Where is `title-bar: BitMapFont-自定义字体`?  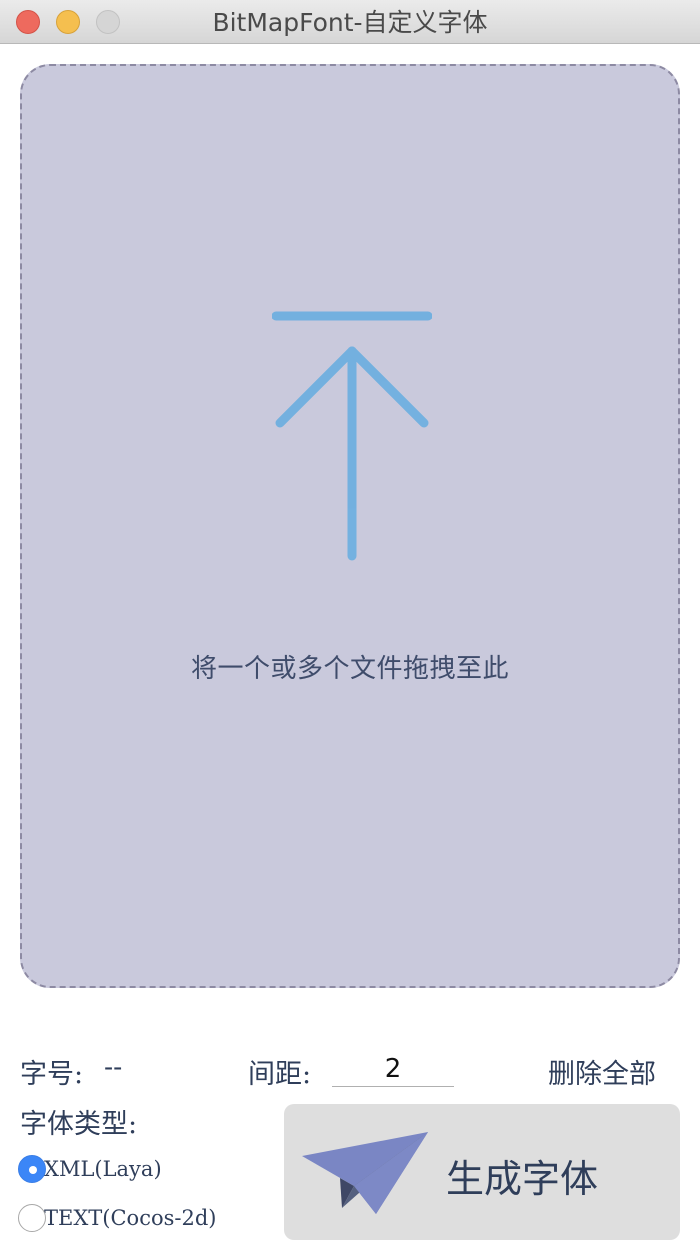
title-bar: BitMapFont-自定义字体 is located at coordinates (350, 22).